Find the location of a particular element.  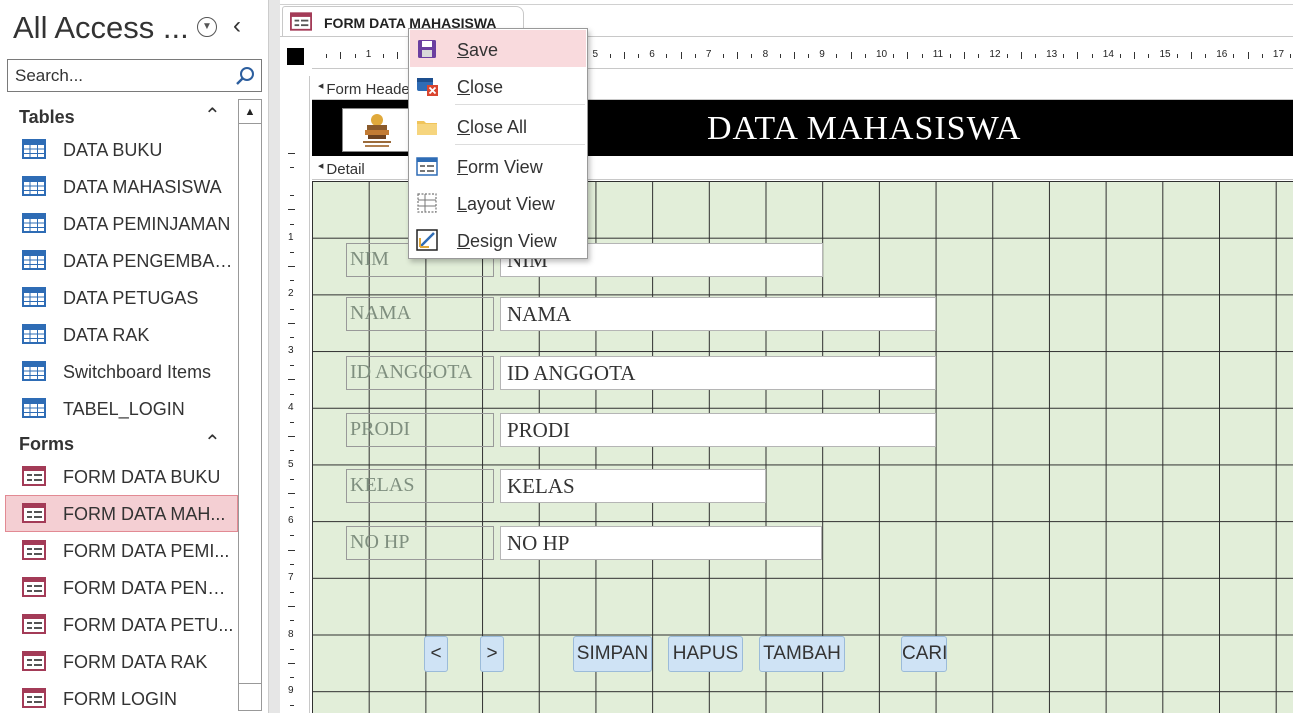

form-selector is located at coordinates (295, 56).